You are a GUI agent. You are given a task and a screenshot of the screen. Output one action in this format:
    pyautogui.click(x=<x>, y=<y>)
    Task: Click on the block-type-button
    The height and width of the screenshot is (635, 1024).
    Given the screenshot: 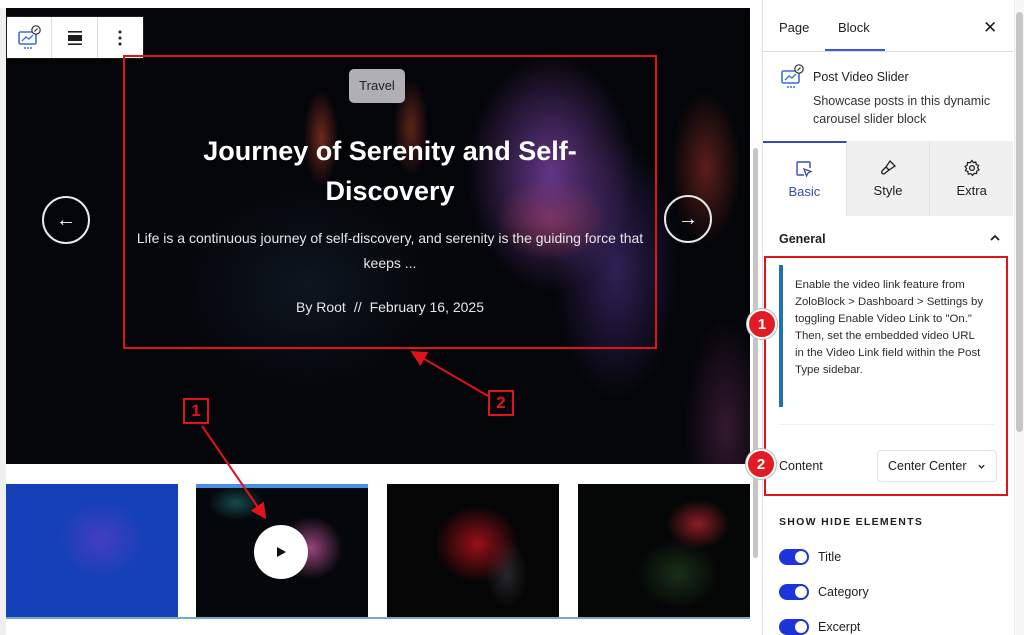 What is the action you would take?
    pyautogui.click(x=30, y=37)
    